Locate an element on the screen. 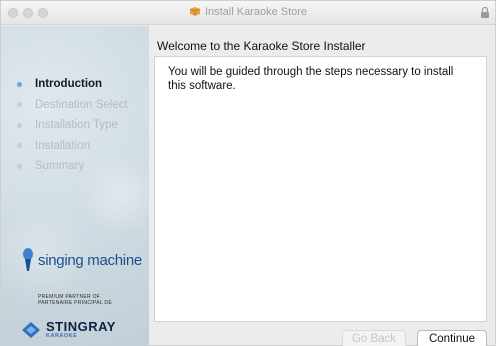 The width and height of the screenshot is (496, 346). window-title-text: Install Karaoke Store is located at coordinates (256, 12).